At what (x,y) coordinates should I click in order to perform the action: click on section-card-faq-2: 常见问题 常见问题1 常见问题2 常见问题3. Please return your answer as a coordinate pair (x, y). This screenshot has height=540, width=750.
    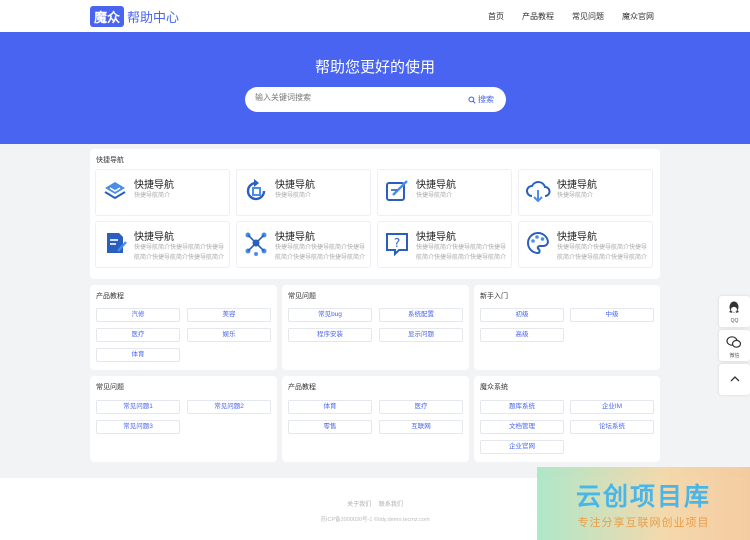
    Looking at the image, I should click on (183, 419).